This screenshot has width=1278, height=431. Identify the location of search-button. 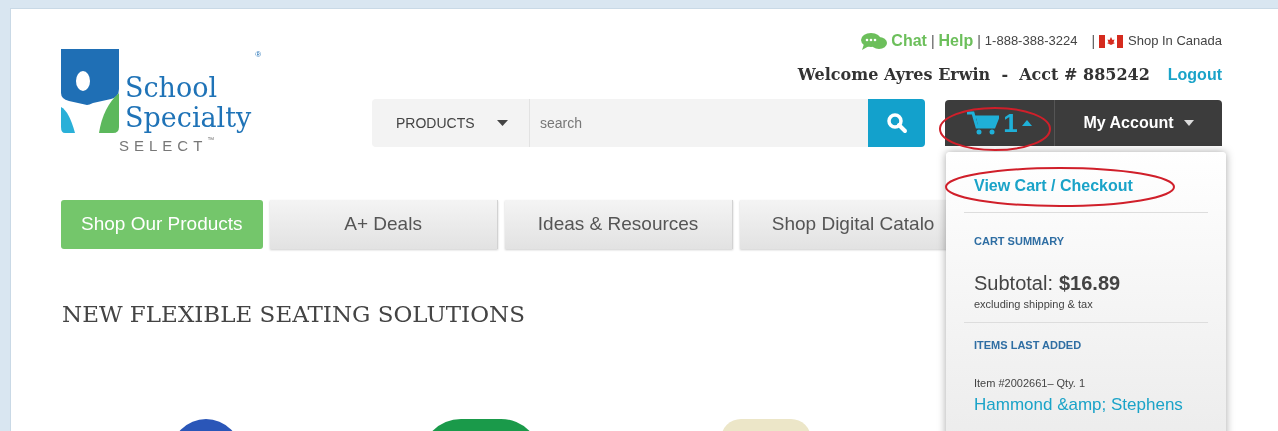
(896, 123).